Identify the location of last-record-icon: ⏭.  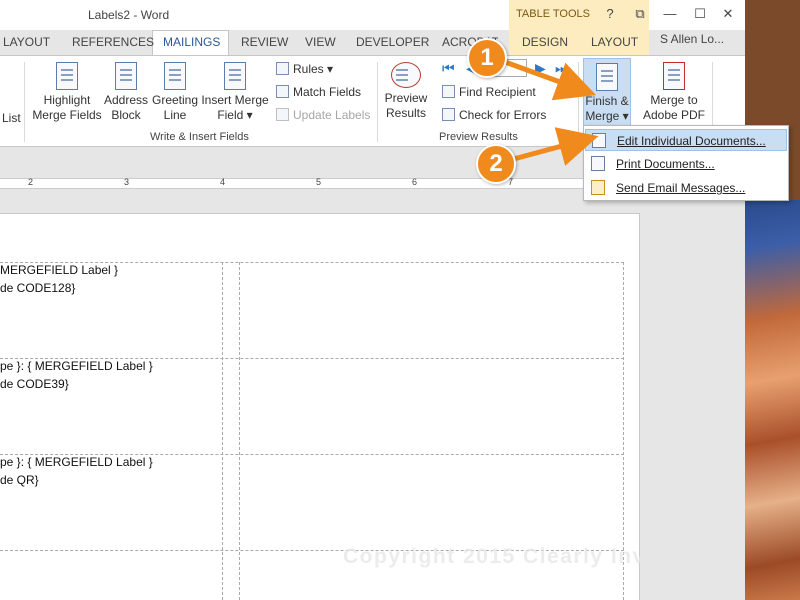
(561, 68).